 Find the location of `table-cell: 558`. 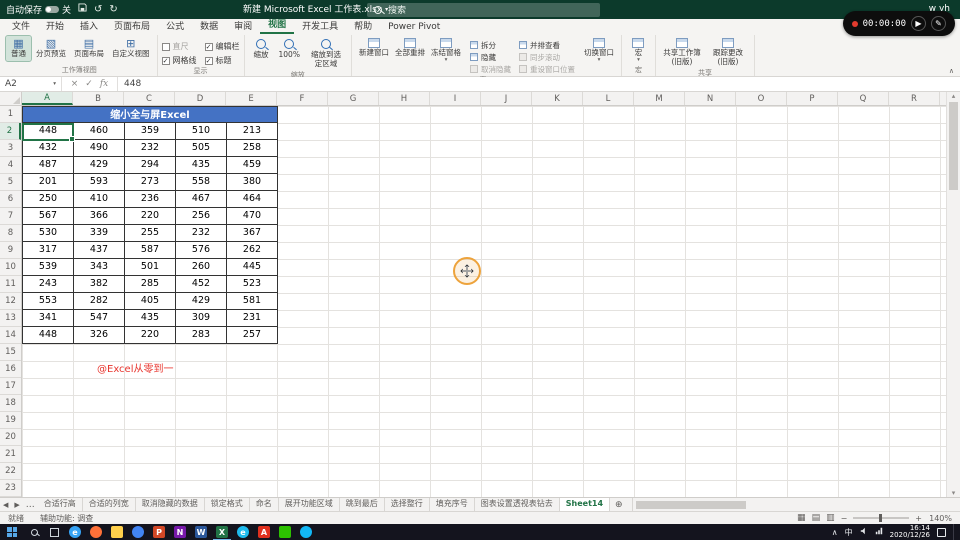

table-cell: 558 is located at coordinates (201, 182).